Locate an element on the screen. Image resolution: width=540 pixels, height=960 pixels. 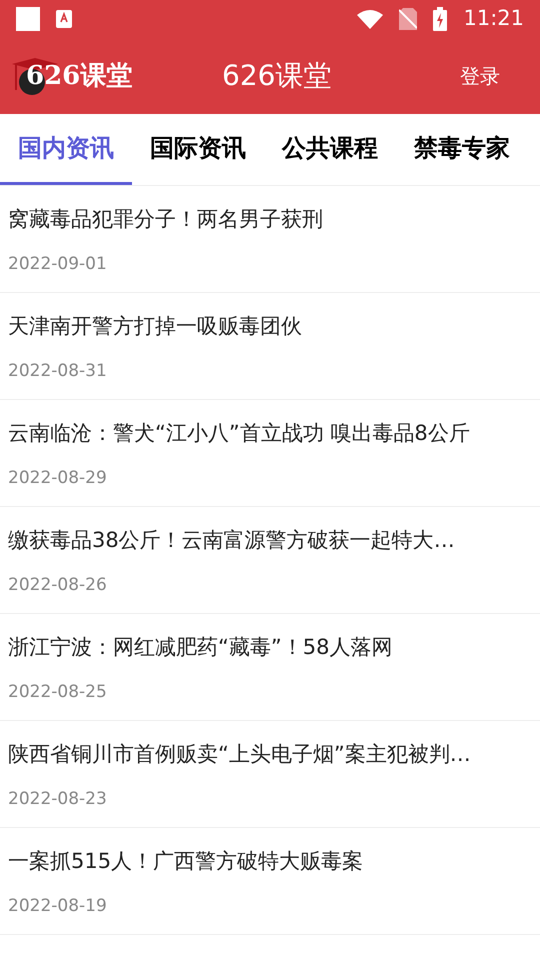
news-item: 浙江宁波：网红减肥药“藏毒”！58人落网 2022-08-25 is located at coordinates (270, 667).